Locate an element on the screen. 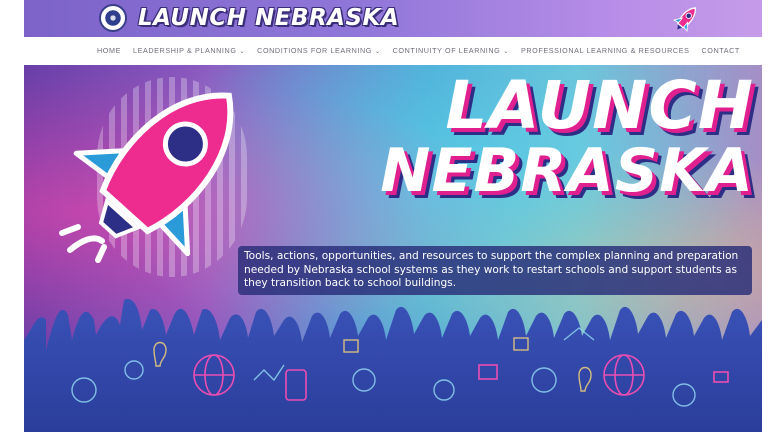  hero-title-line-2: NEBRASKA is located at coordinates (567, 171).